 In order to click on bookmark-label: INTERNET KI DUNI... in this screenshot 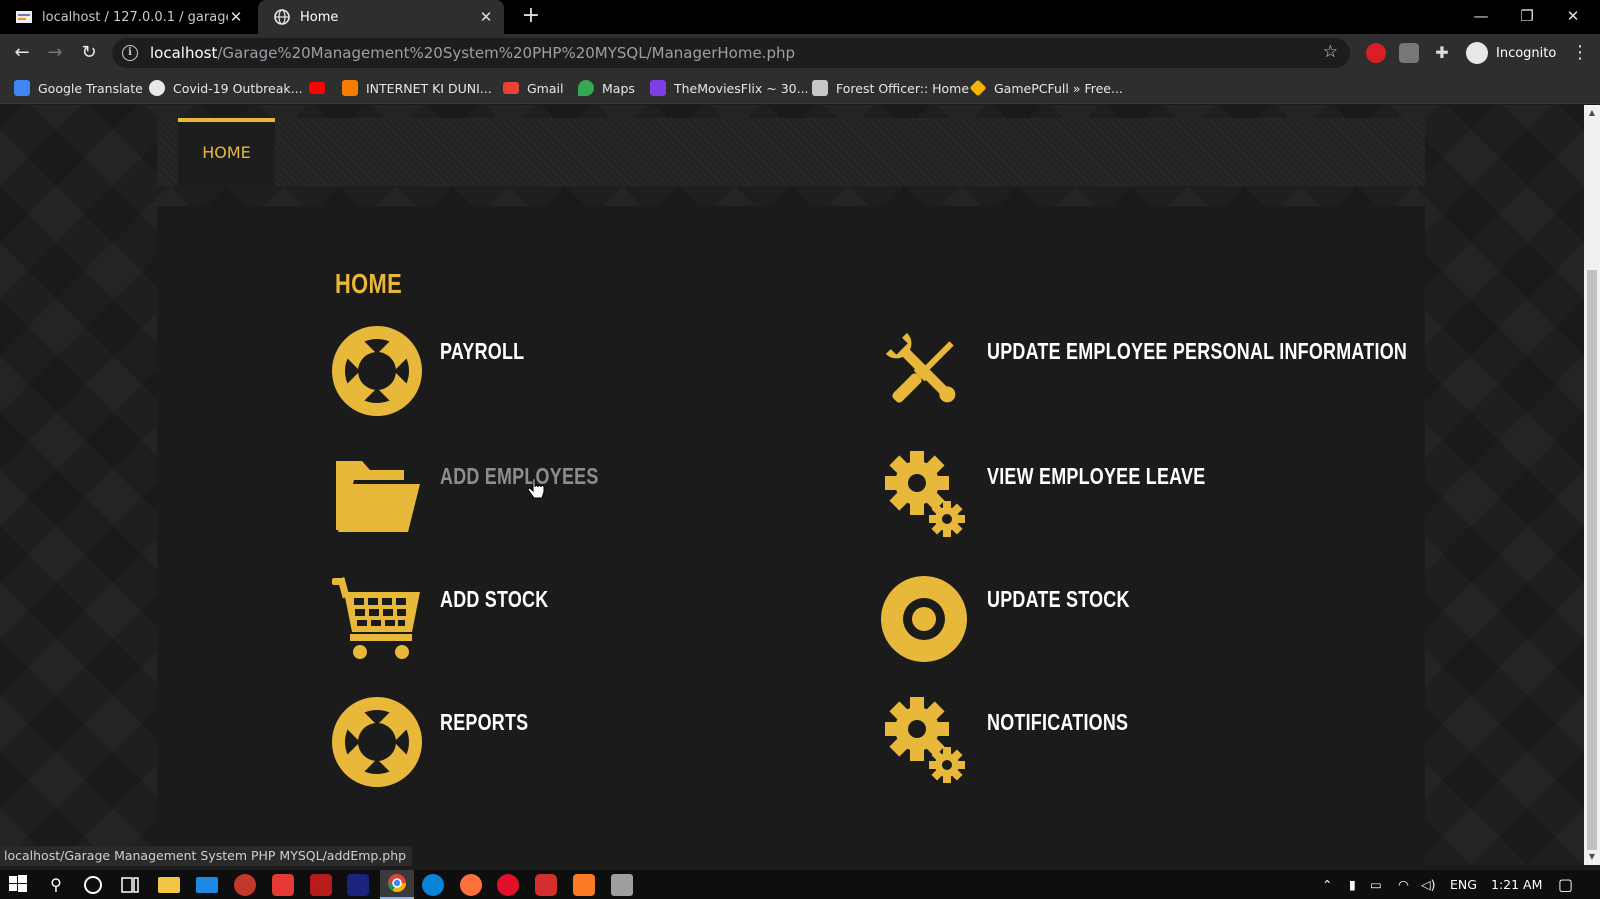, I will do `click(429, 88)`.